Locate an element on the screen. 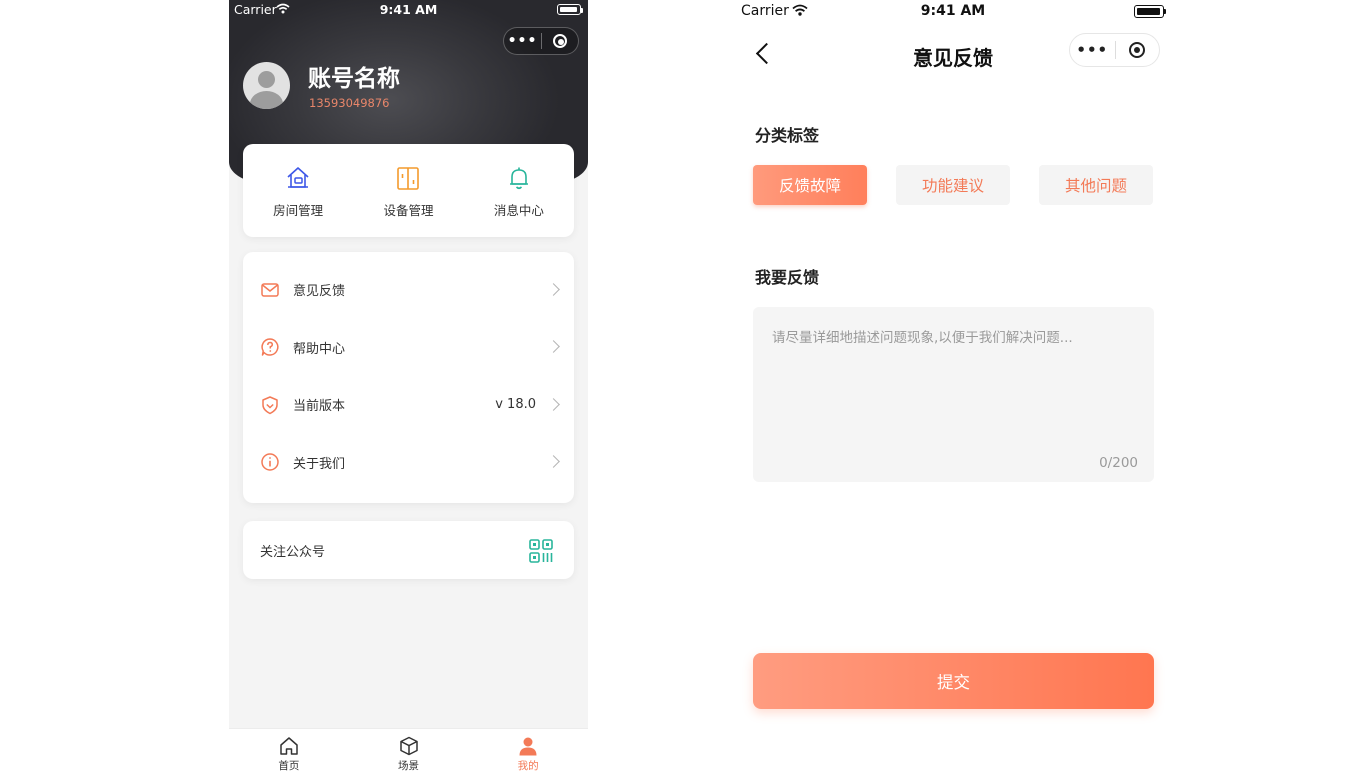  tab-mine: 我的 is located at coordinates (528, 752).